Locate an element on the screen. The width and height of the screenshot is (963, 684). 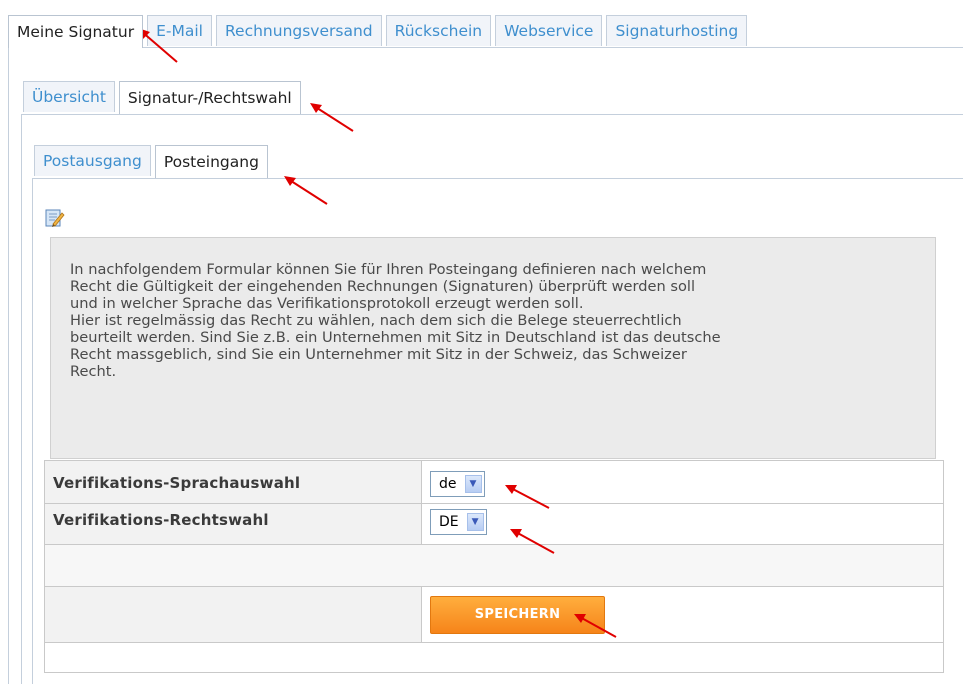
tab-postausgang: Postausgang is located at coordinates (92, 160).